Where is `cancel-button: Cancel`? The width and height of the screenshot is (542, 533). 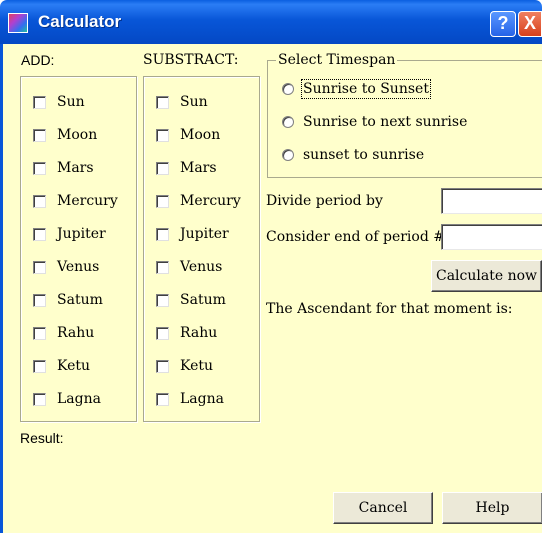
cancel-button: Cancel is located at coordinates (383, 508).